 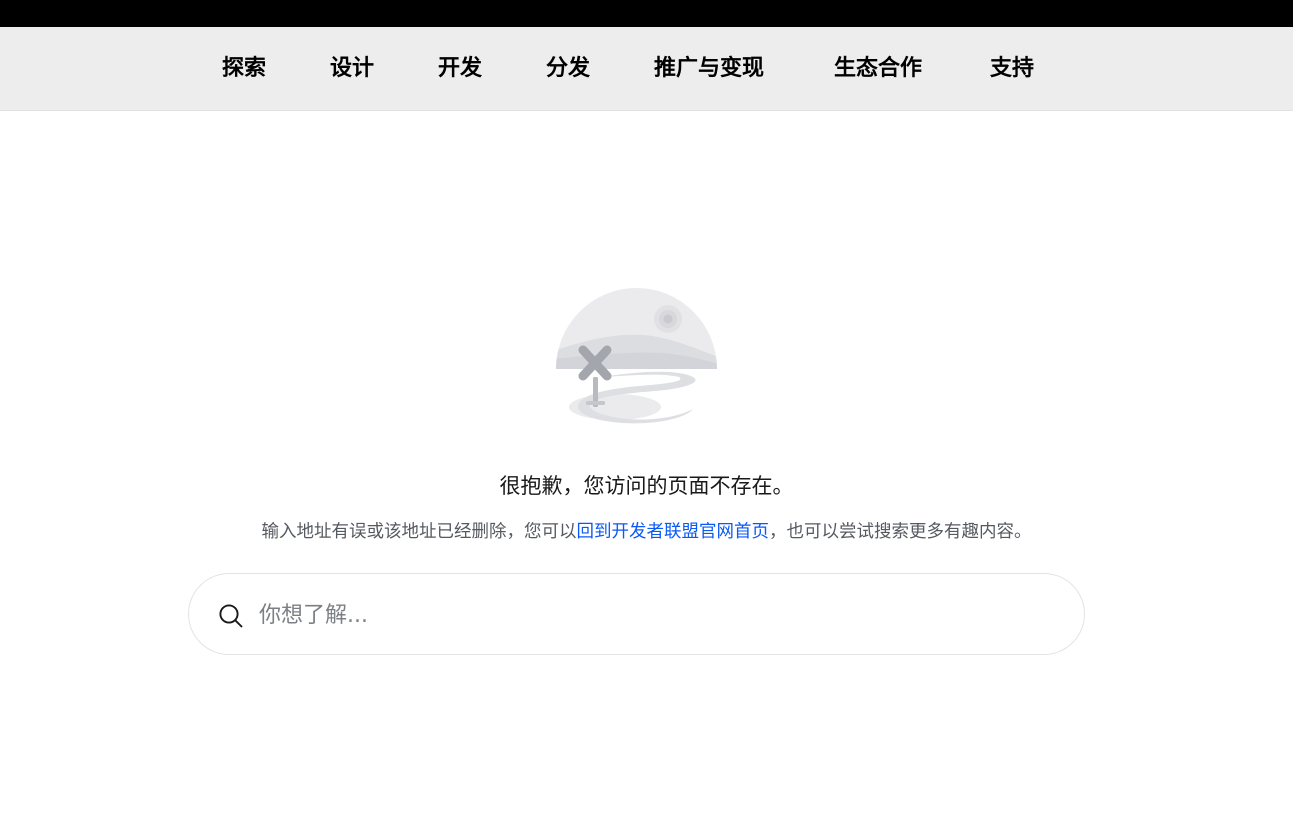 I want to click on error-desc-text-before: 输入地址有误或该地址已经删除，您可以, so click(x=419, y=532).